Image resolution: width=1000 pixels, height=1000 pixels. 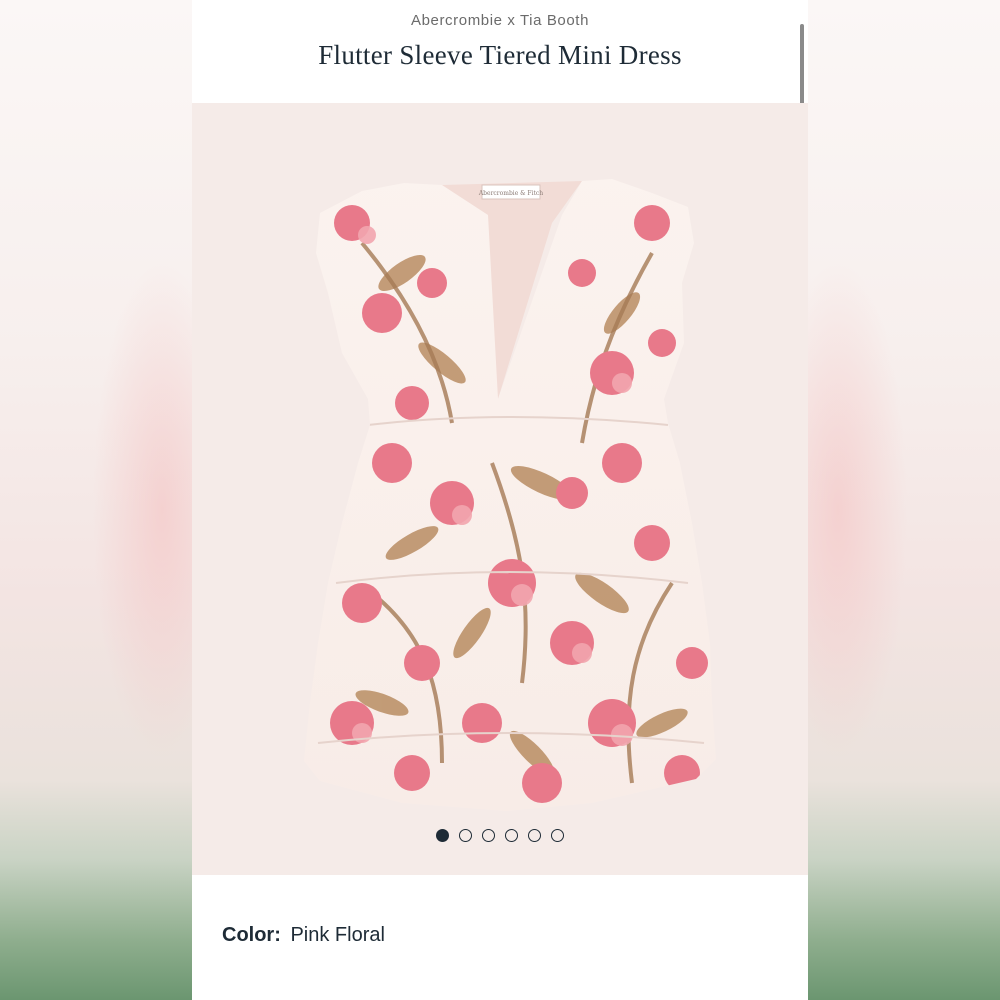 I want to click on carousel-dots, so click(x=500, y=836).